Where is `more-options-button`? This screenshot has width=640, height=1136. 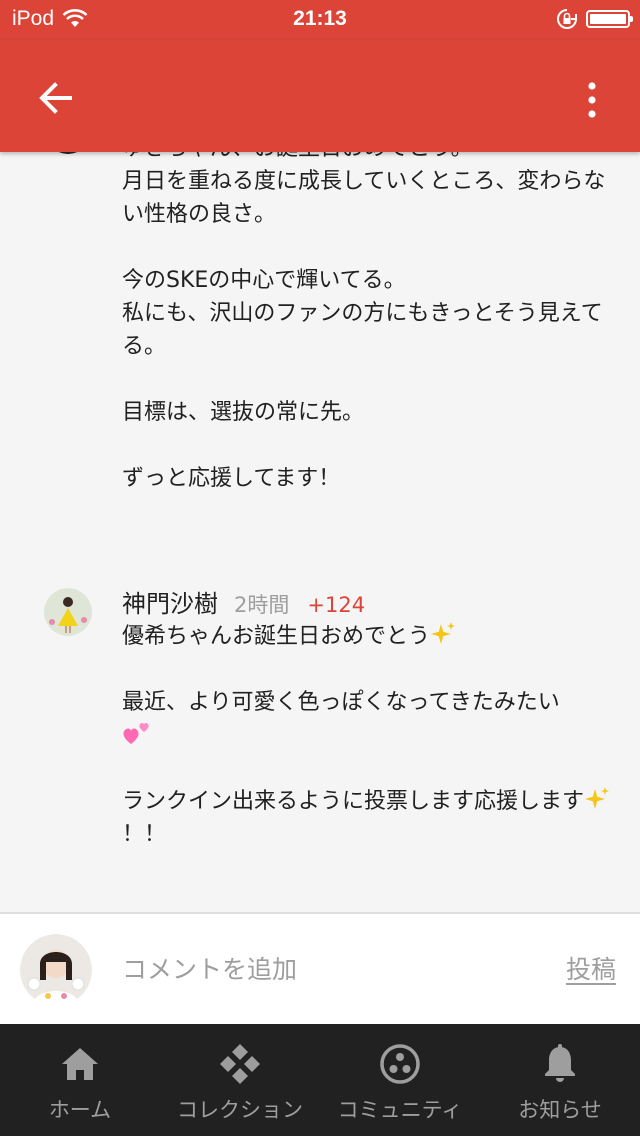 more-options-button is located at coordinates (592, 100).